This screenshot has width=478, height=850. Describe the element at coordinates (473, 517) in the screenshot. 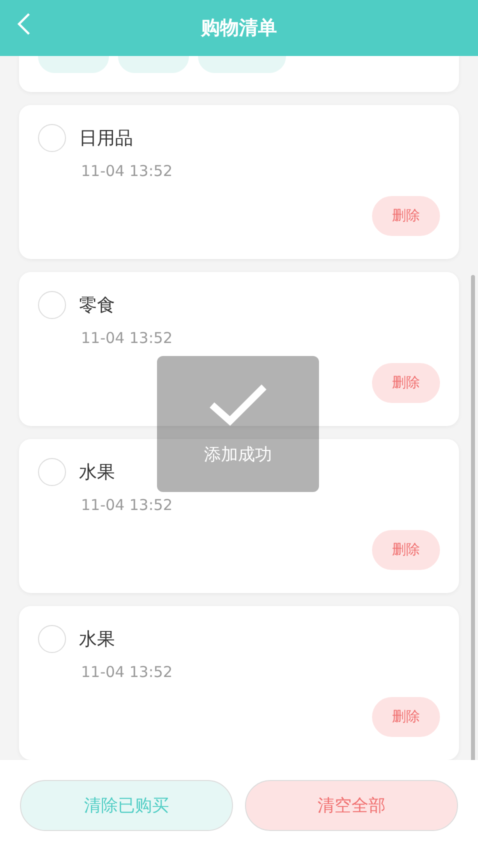

I see `scrollbar` at that location.